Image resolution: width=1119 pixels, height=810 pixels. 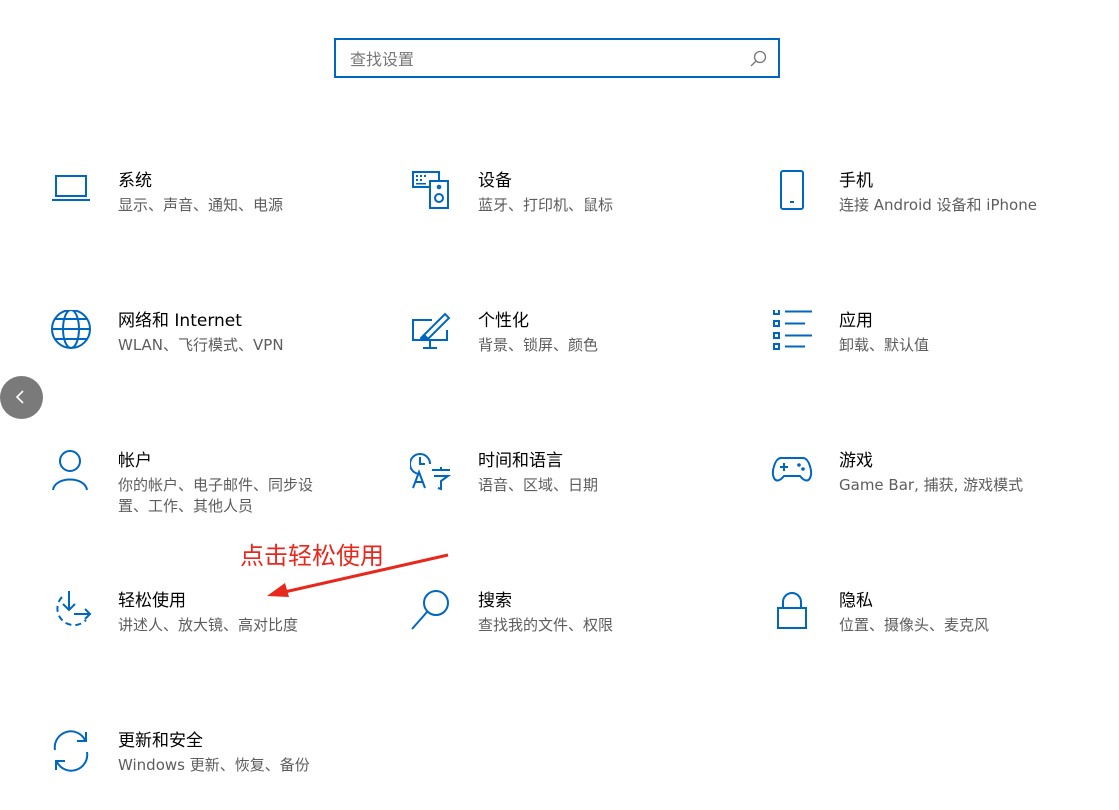 What do you see at coordinates (546, 205) in the screenshot?
I see `tile-description: 蓝牙、打印机、鼠标` at bounding box center [546, 205].